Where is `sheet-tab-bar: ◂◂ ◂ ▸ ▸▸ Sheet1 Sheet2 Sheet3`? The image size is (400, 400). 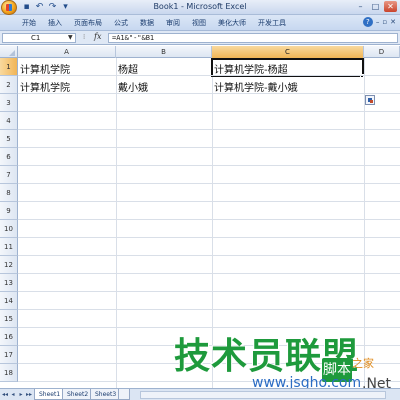
sheet-tab-bar: ◂◂ ◂ ▸ ▸▸ Sheet1 Sheet2 Sheet3 is located at coordinates (200, 394).